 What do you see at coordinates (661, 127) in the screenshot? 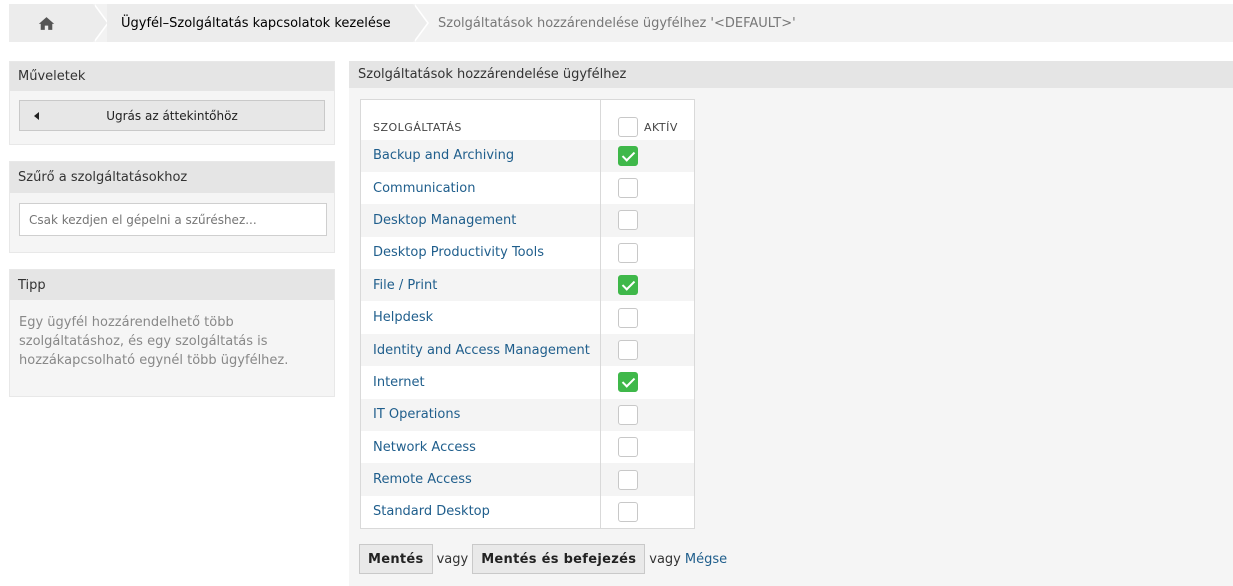
I see `column-header-active-label: AKTÍV` at bounding box center [661, 127].